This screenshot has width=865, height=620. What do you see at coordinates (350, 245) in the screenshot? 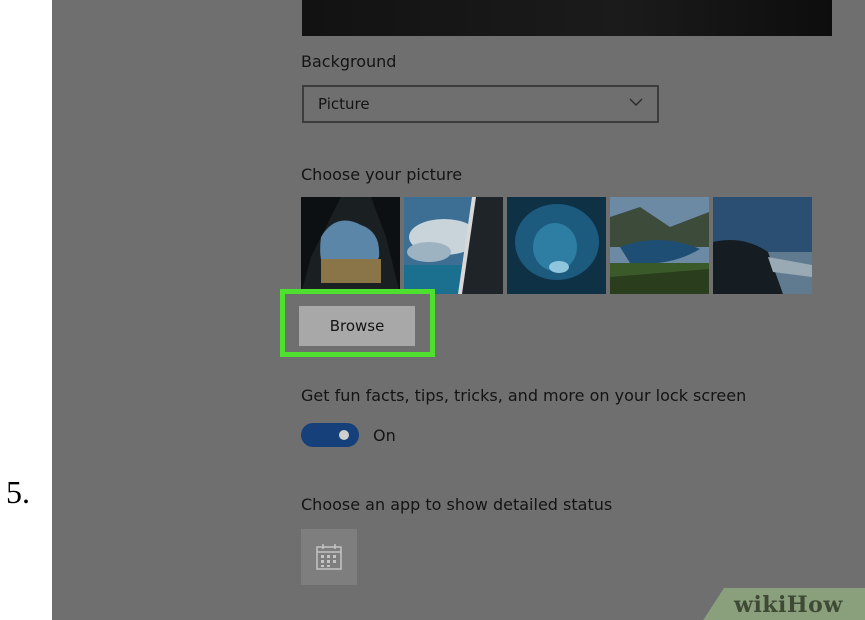
I see `cave-beach-thumbnail` at bounding box center [350, 245].